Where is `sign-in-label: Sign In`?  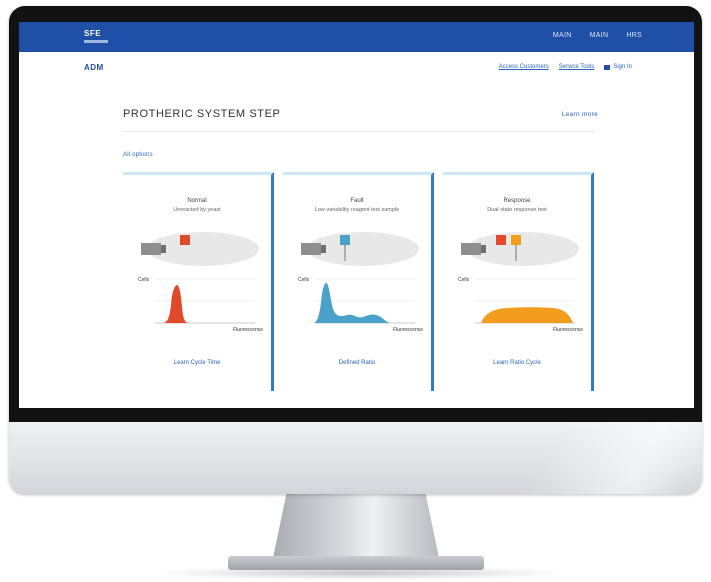
sign-in-label: Sign In is located at coordinates (622, 67).